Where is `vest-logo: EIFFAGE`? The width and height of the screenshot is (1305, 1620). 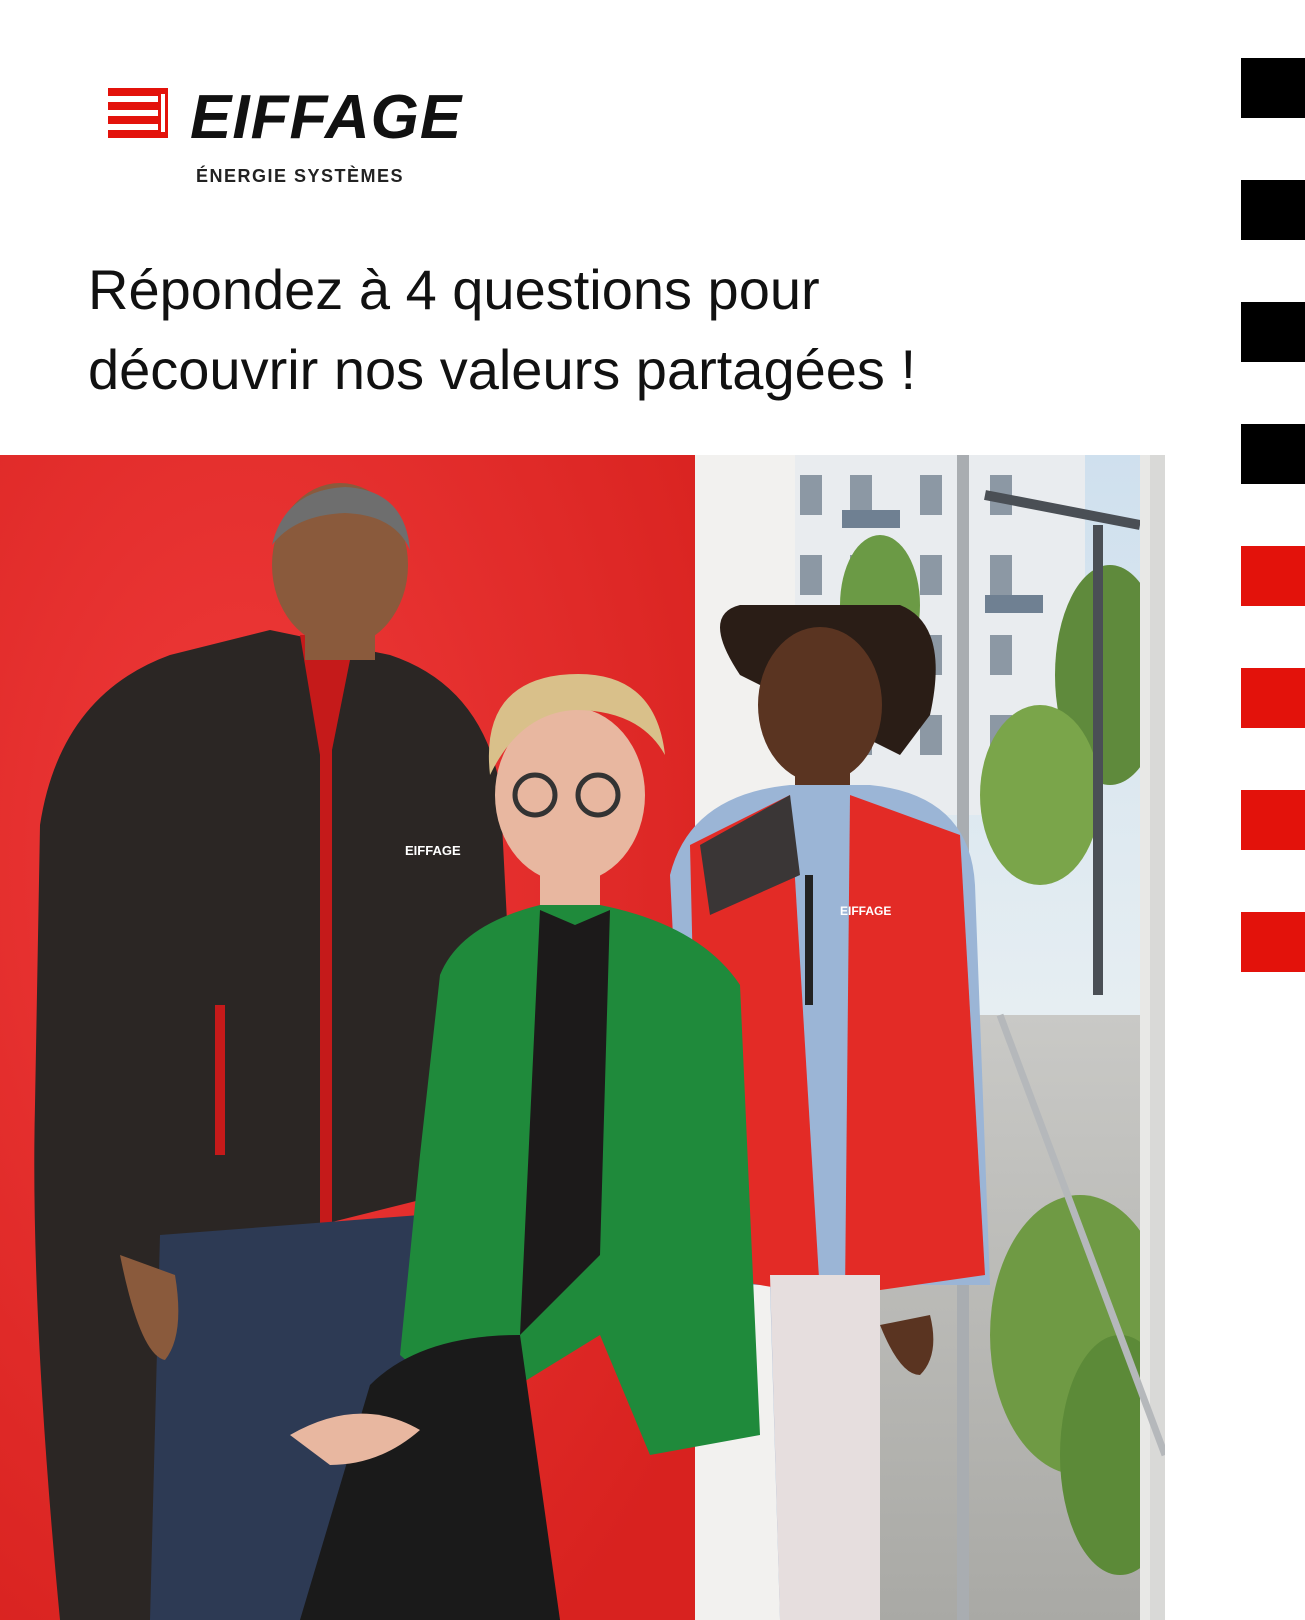
vest-logo: EIFFAGE is located at coordinates (865, 911).